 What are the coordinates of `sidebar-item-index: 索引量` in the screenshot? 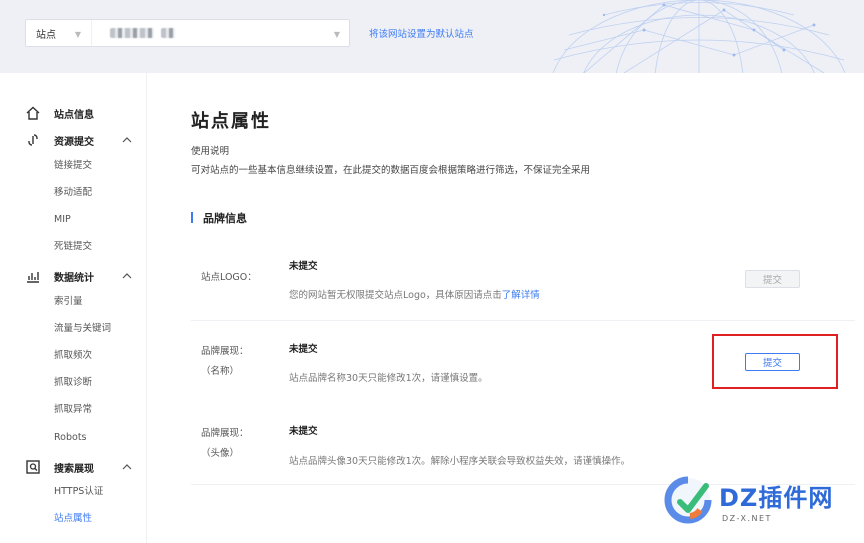 It's located at (68, 302).